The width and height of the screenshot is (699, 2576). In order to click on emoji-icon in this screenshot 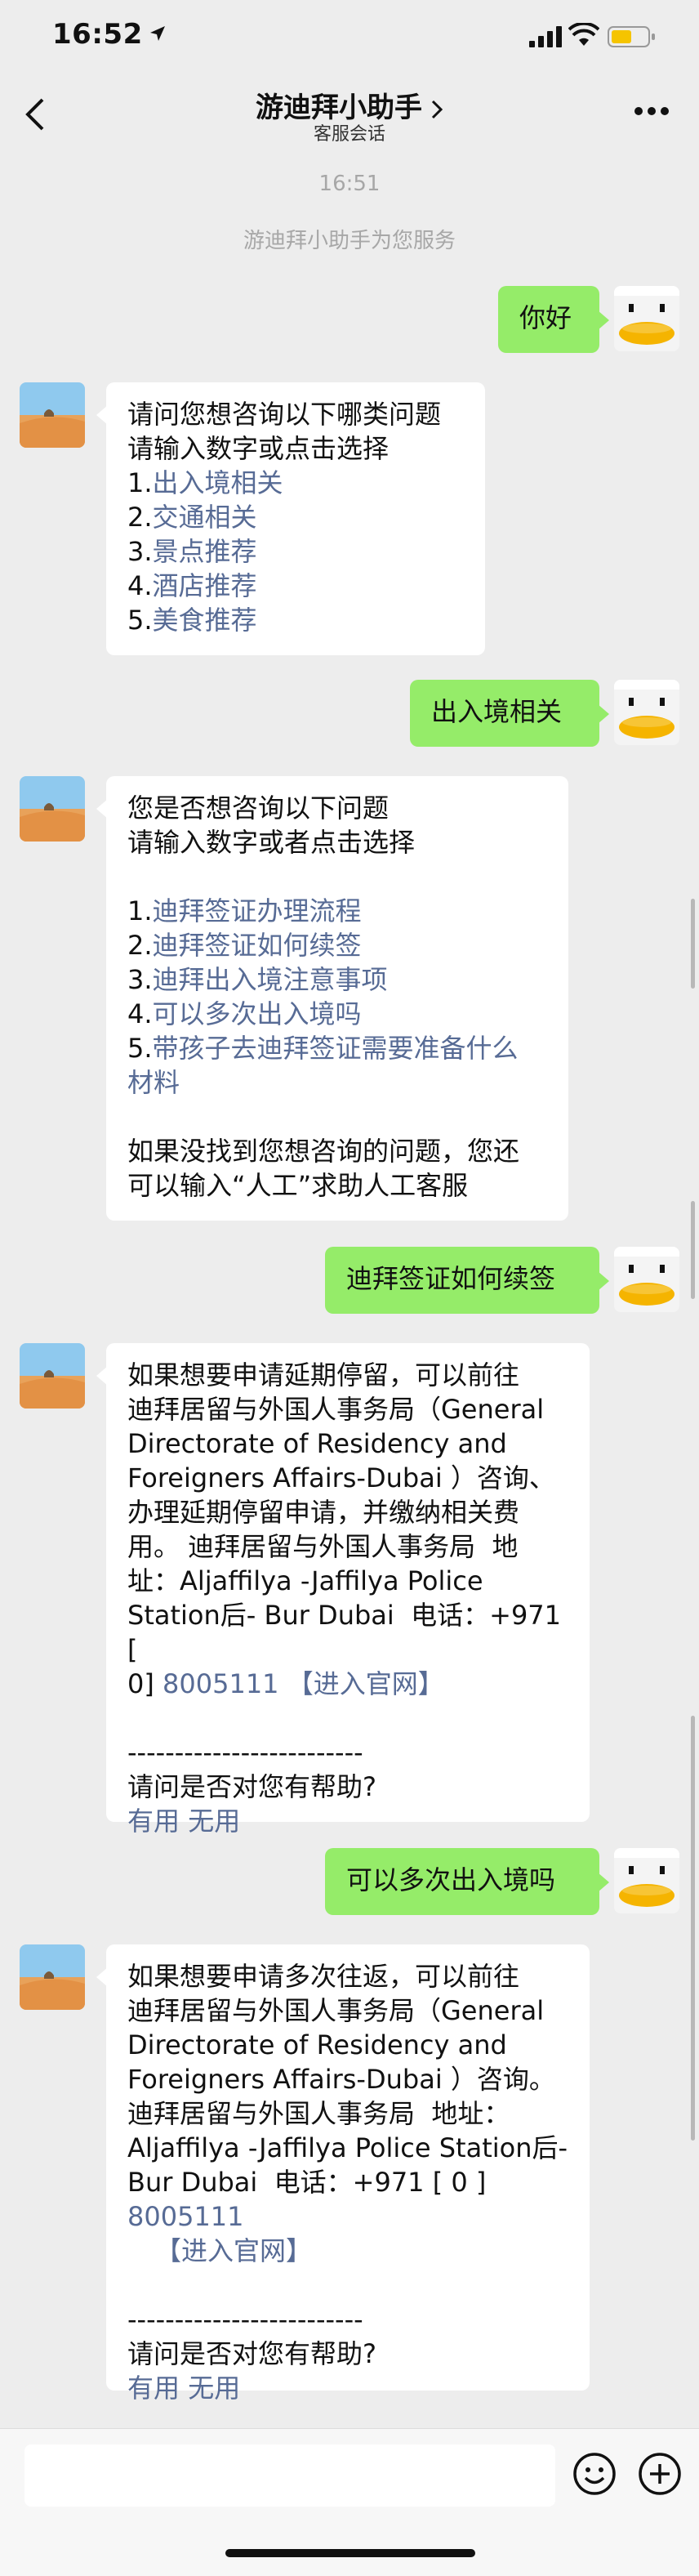, I will do `click(594, 2474)`.